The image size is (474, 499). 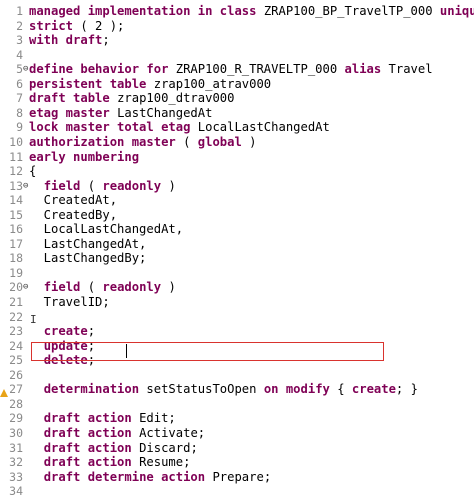 What do you see at coordinates (19, 127) in the screenshot?
I see `line-number: 9` at bounding box center [19, 127].